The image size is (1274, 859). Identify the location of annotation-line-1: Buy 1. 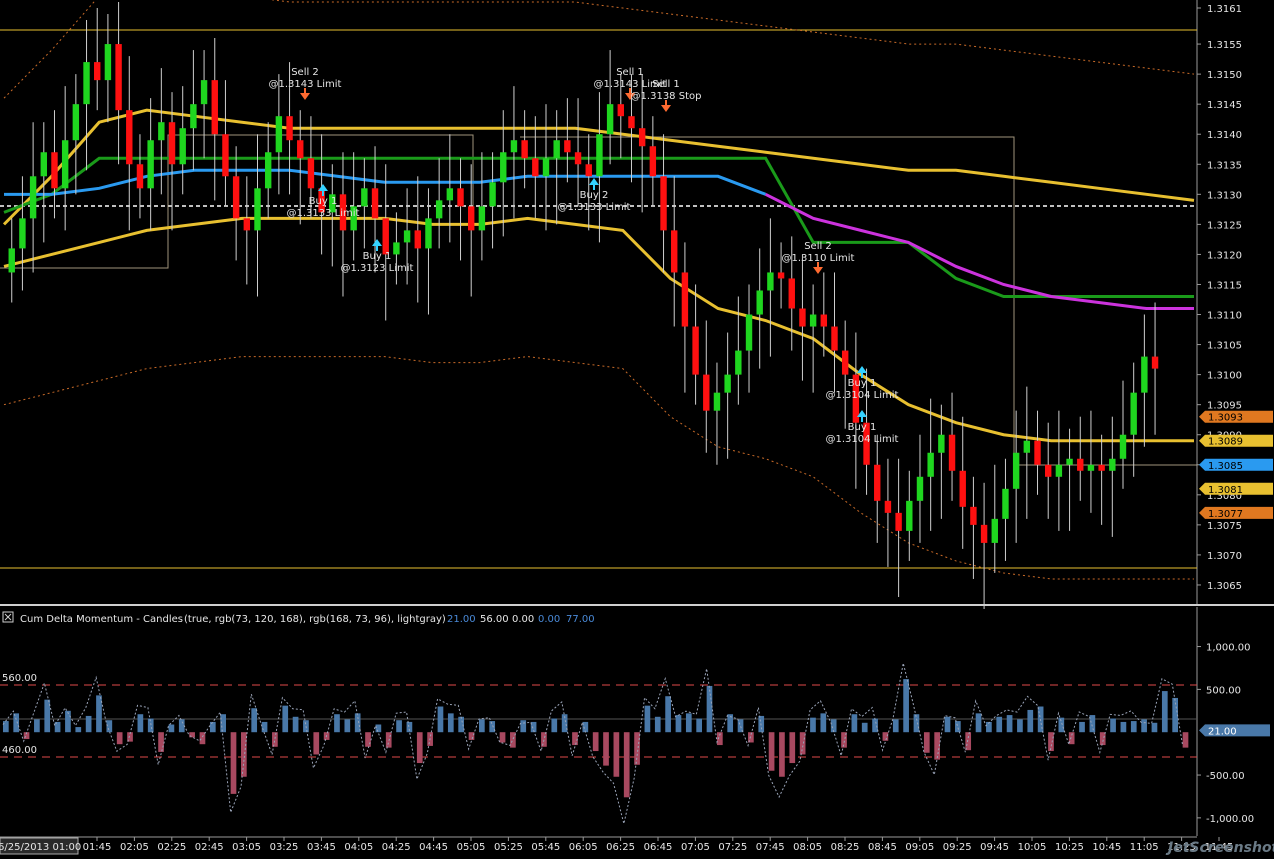
(862, 427).